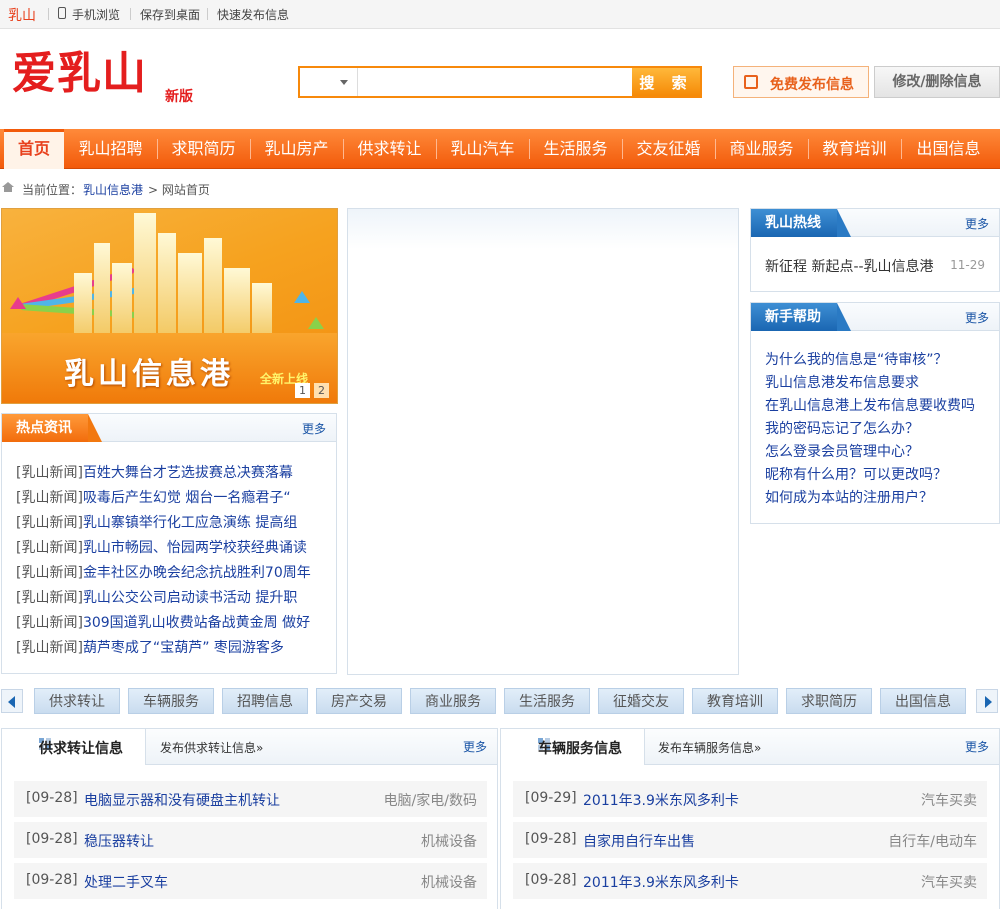 This screenshot has width=1000, height=909. What do you see at coordinates (359, 701) in the screenshot?
I see `category-tab: 房产交易` at bounding box center [359, 701].